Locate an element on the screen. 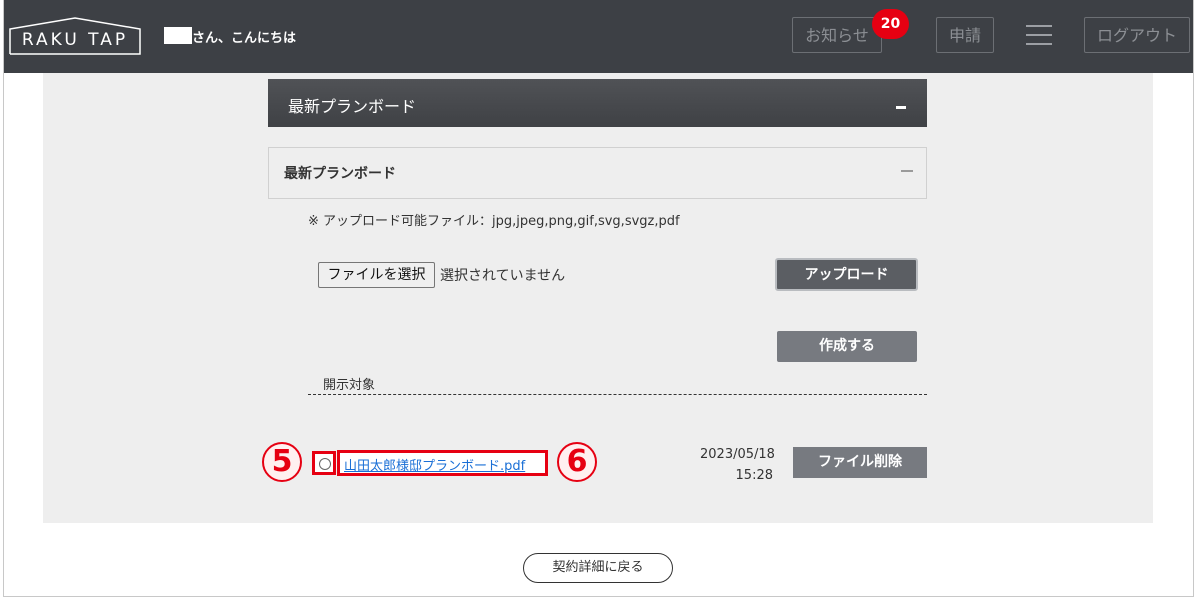 Image resolution: width=1197 pixels, height=600 pixels. annotation-marker-6: 6 is located at coordinates (577, 462).